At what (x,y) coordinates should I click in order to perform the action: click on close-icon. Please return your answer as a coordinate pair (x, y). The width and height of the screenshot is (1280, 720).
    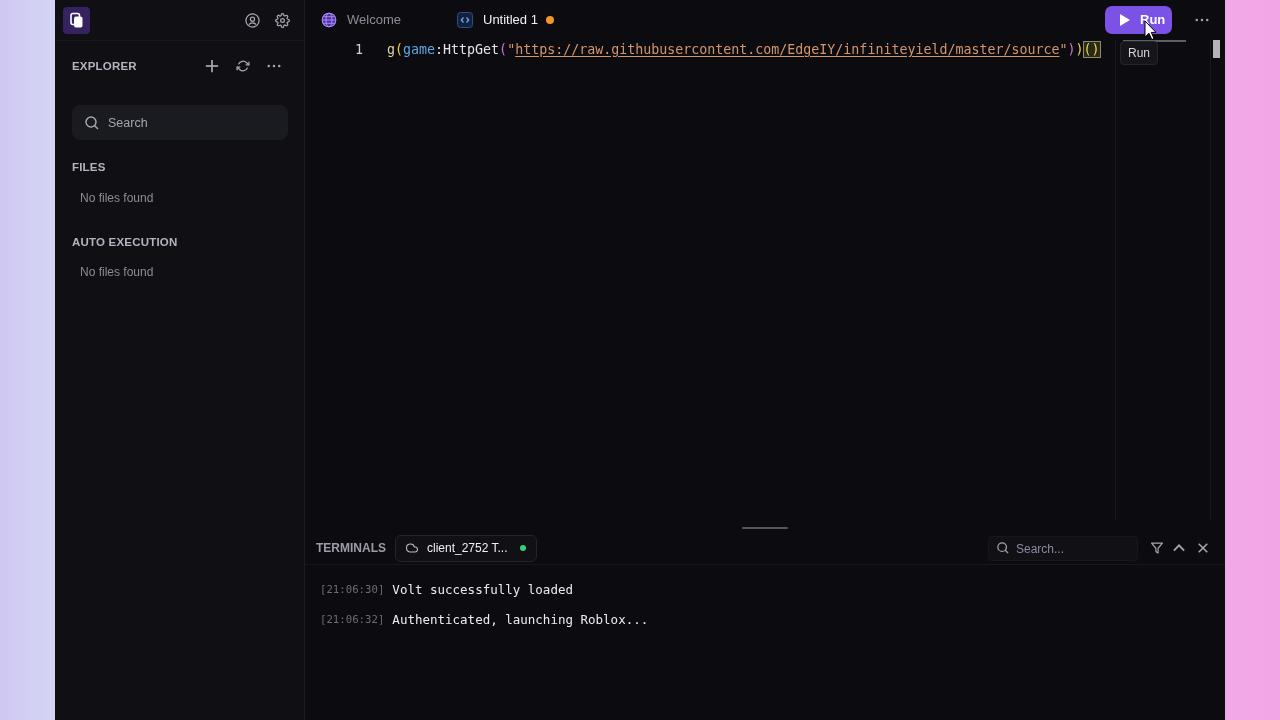
    Looking at the image, I should click on (1203, 548).